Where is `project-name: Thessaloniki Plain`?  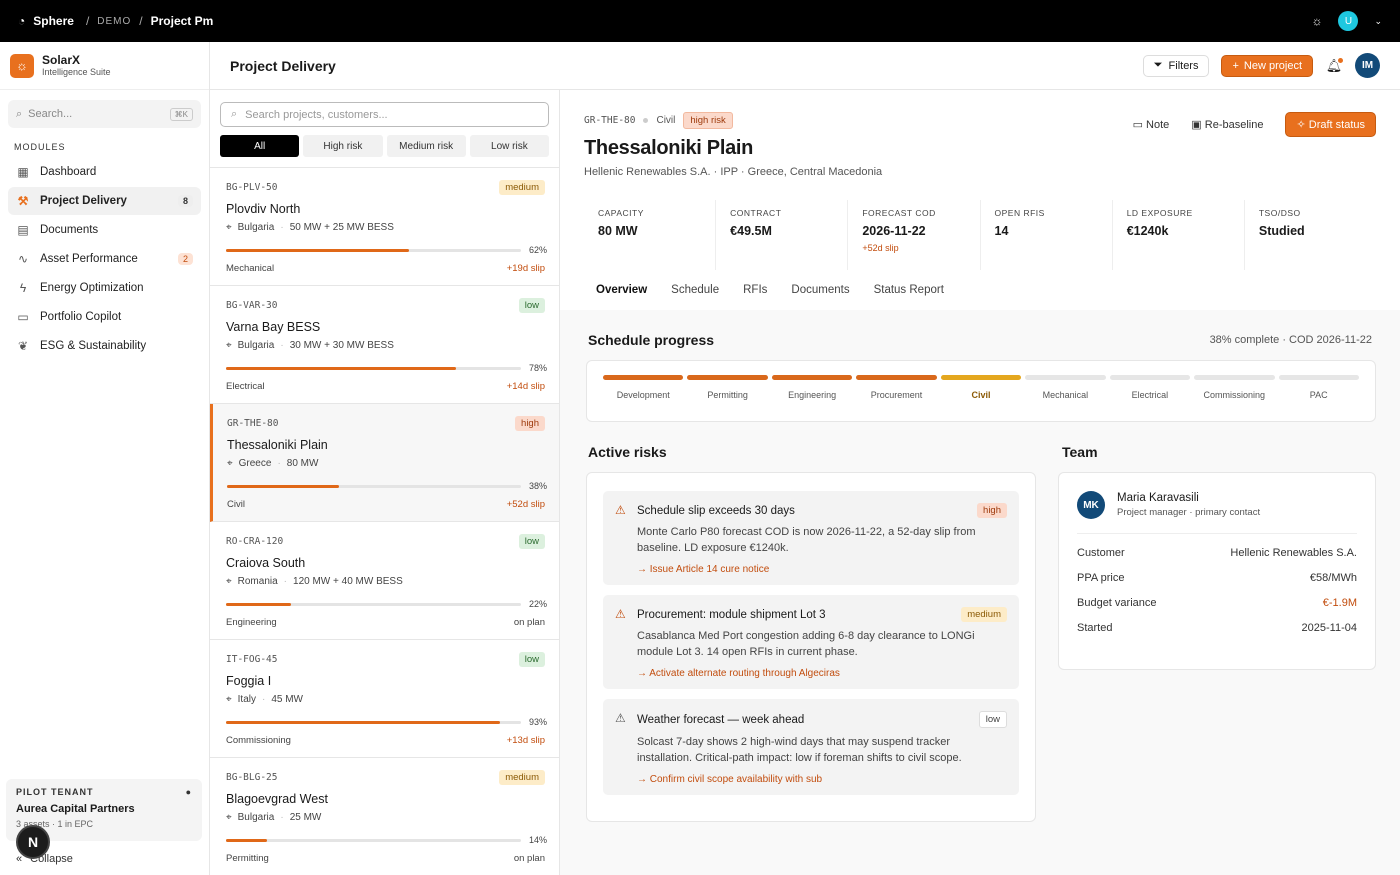 project-name: Thessaloniki Plain is located at coordinates (277, 445).